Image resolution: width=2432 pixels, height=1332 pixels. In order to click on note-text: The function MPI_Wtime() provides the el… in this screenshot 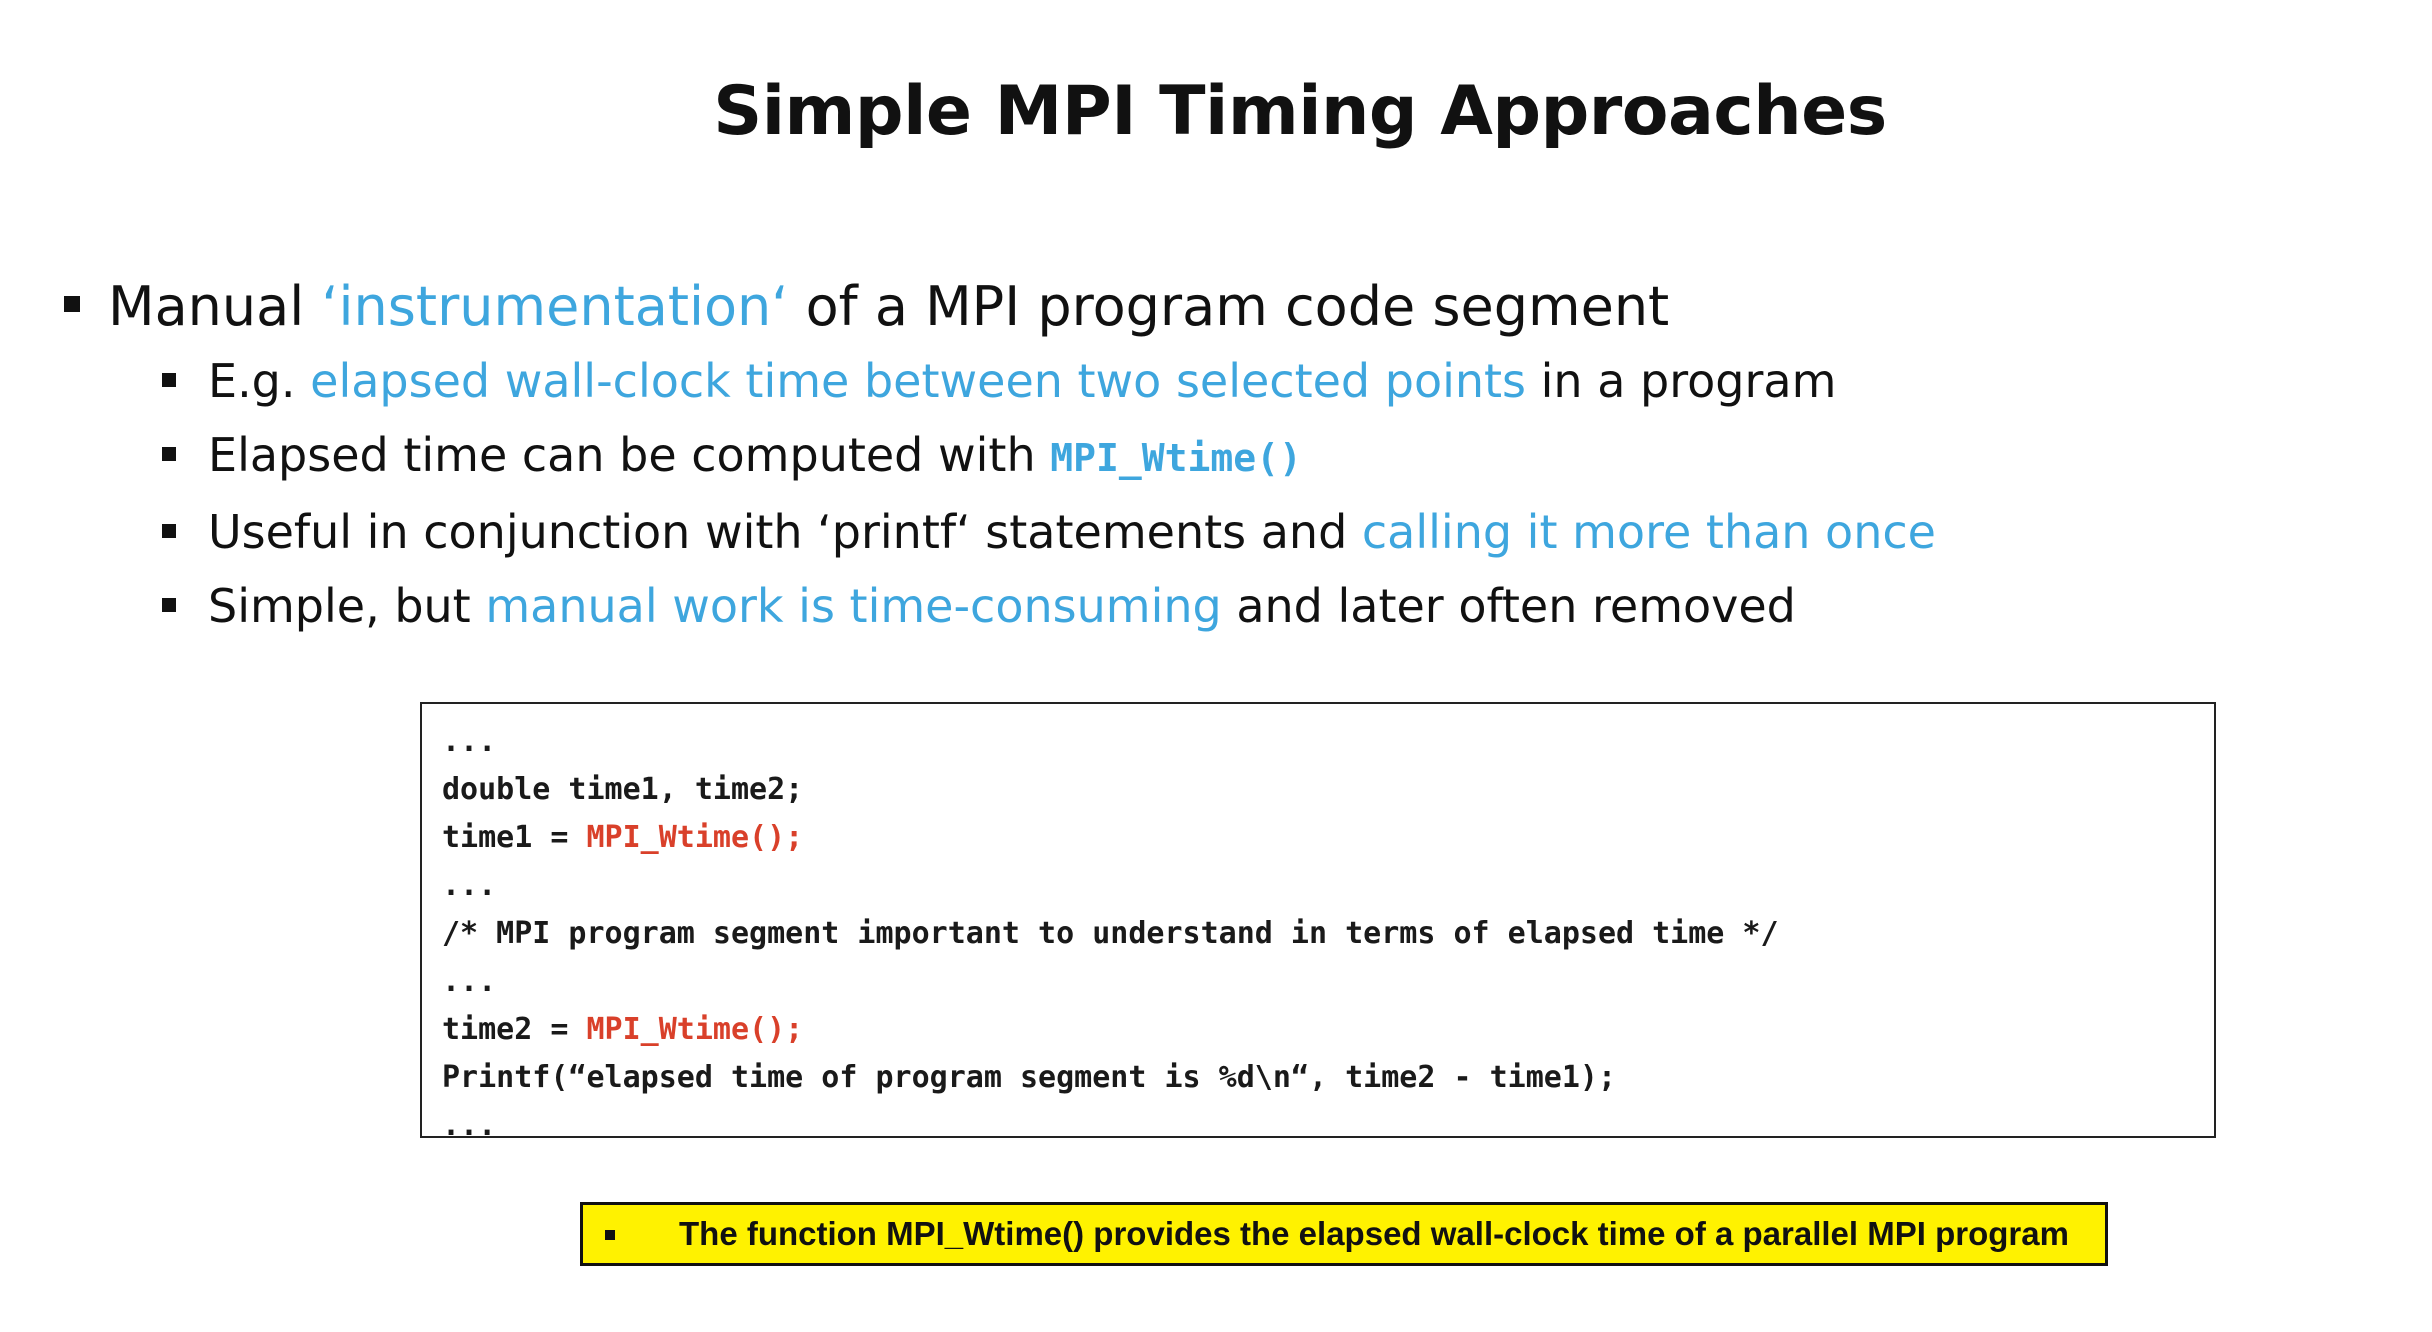, I will do `click(1374, 1233)`.